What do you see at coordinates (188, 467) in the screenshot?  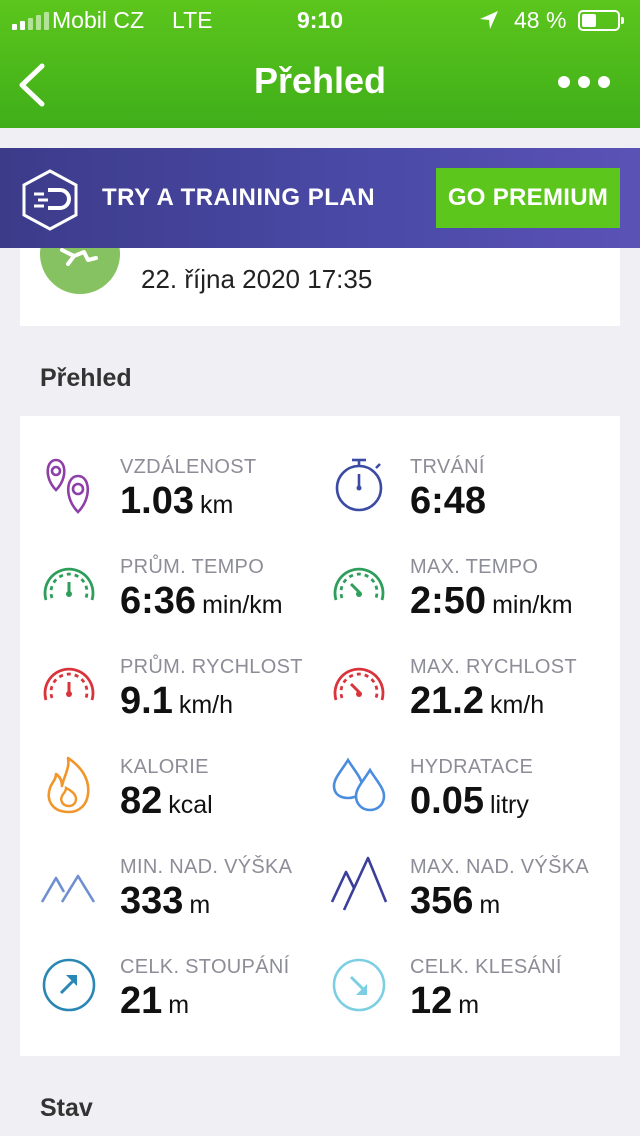 I see `stat-label: VZDÁLENOST` at bounding box center [188, 467].